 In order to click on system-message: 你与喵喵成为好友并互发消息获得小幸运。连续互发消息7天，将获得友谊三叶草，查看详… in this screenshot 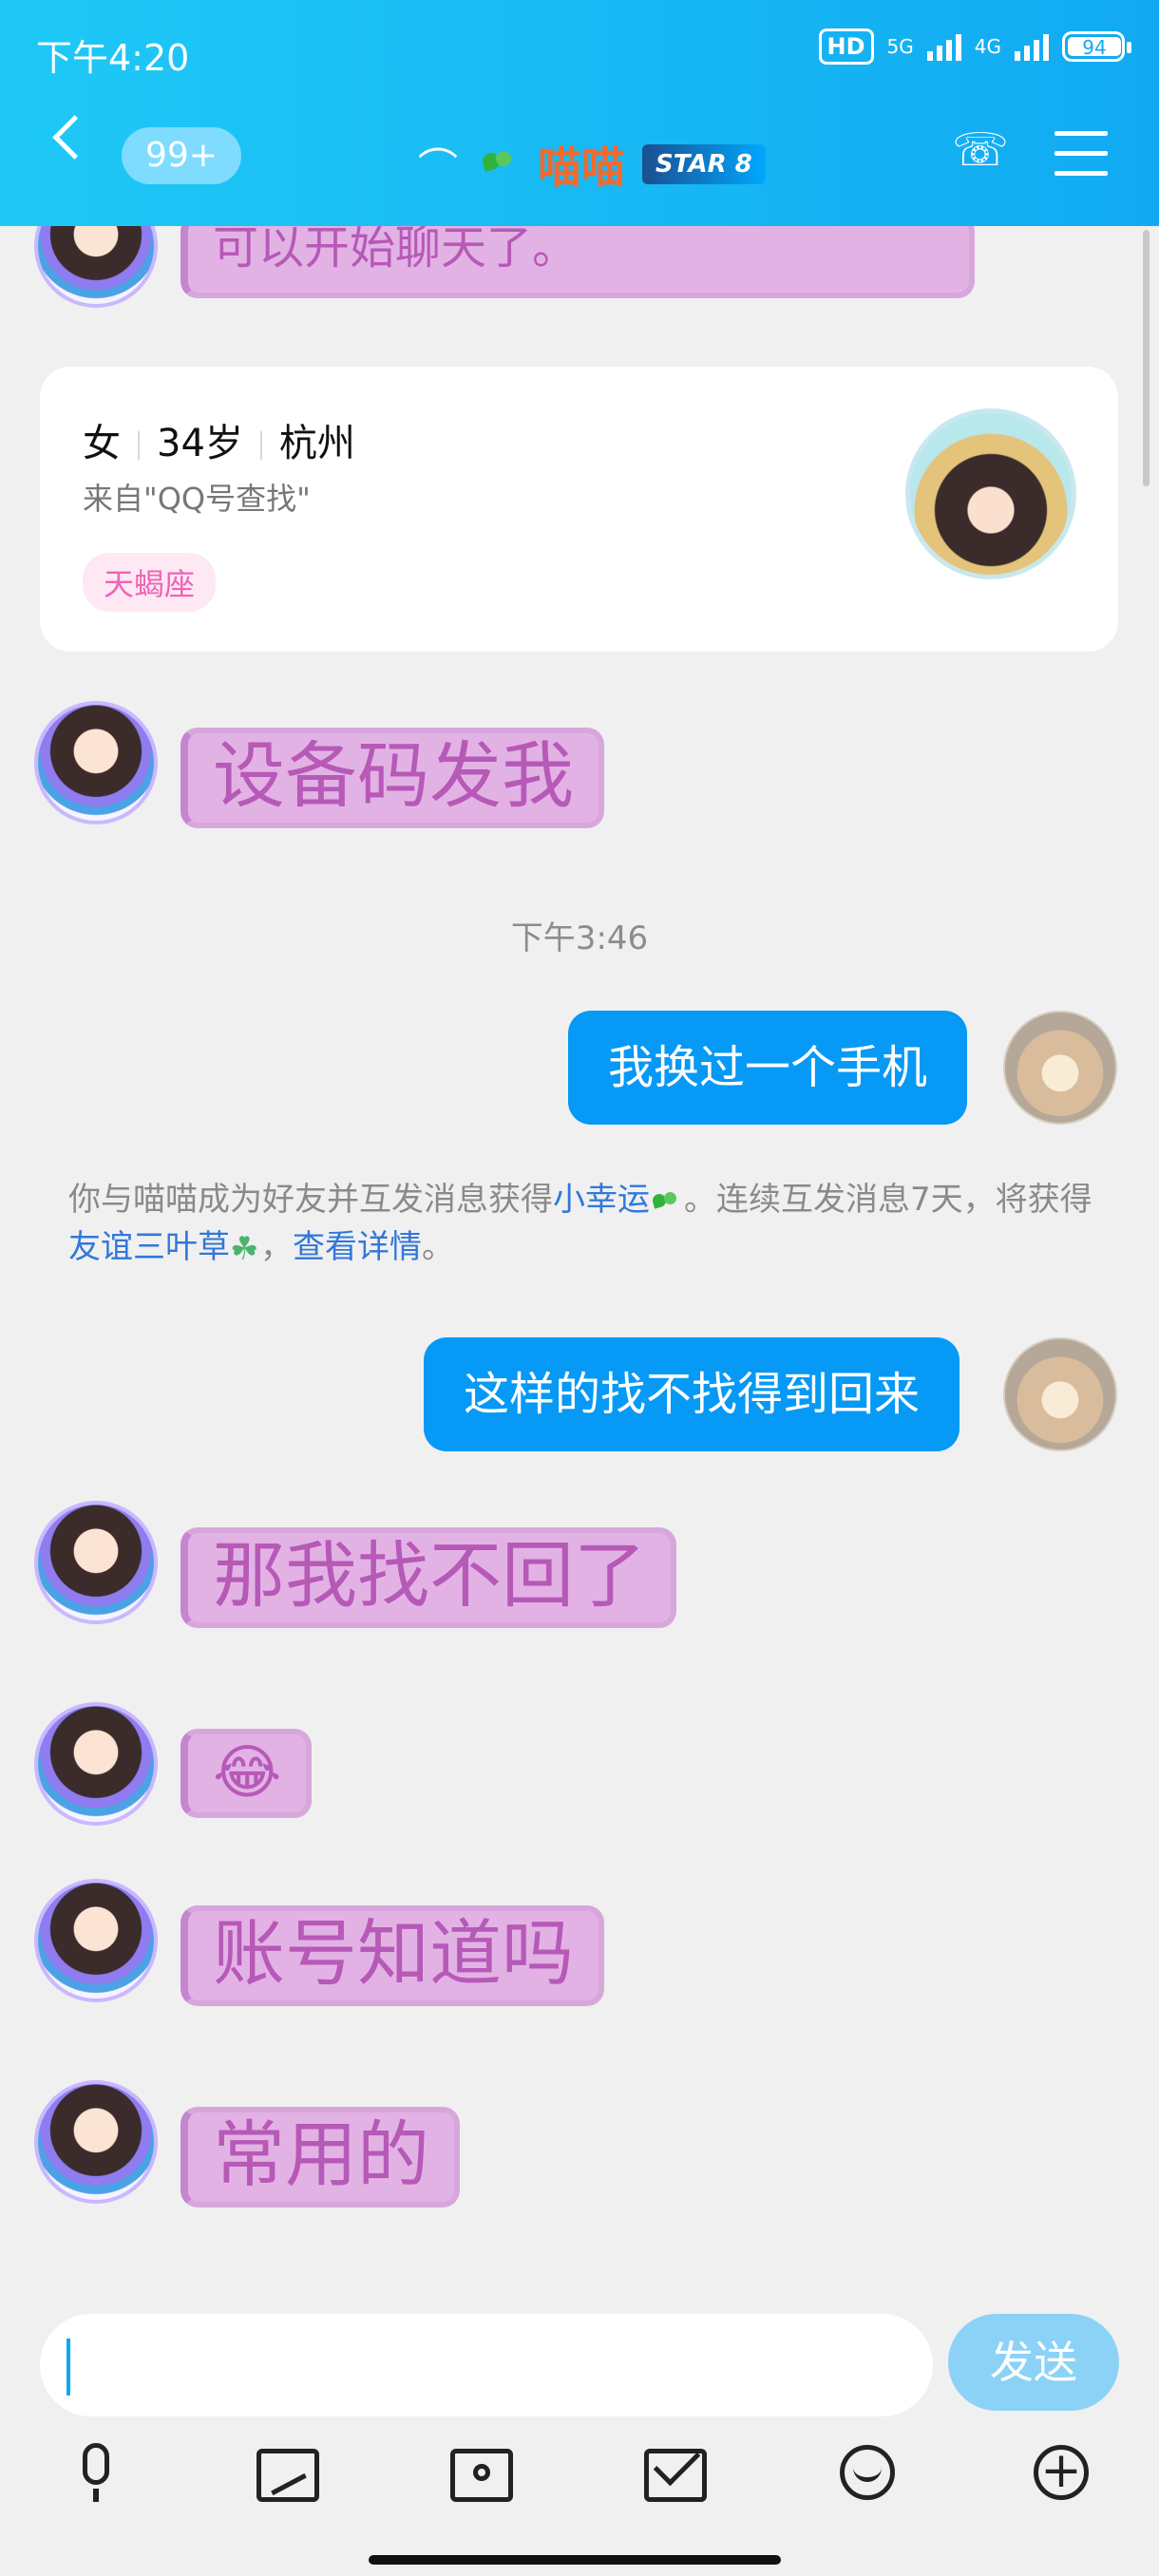, I will do `click(581, 1224)`.